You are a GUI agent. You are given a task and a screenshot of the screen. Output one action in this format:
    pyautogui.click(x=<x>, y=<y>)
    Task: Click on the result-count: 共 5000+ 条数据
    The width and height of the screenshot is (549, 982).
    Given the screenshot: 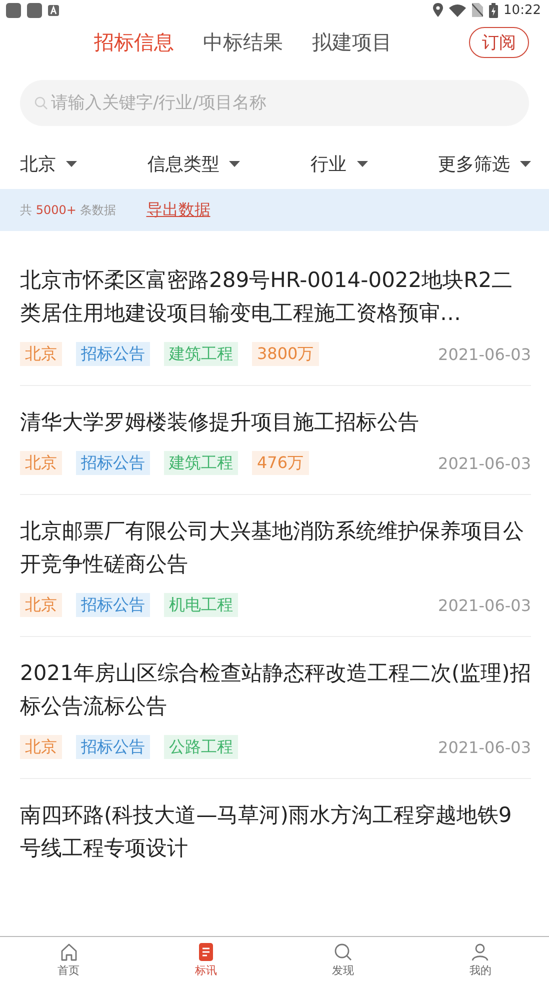 What is the action you would take?
    pyautogui.click(x=68, y=210)
    